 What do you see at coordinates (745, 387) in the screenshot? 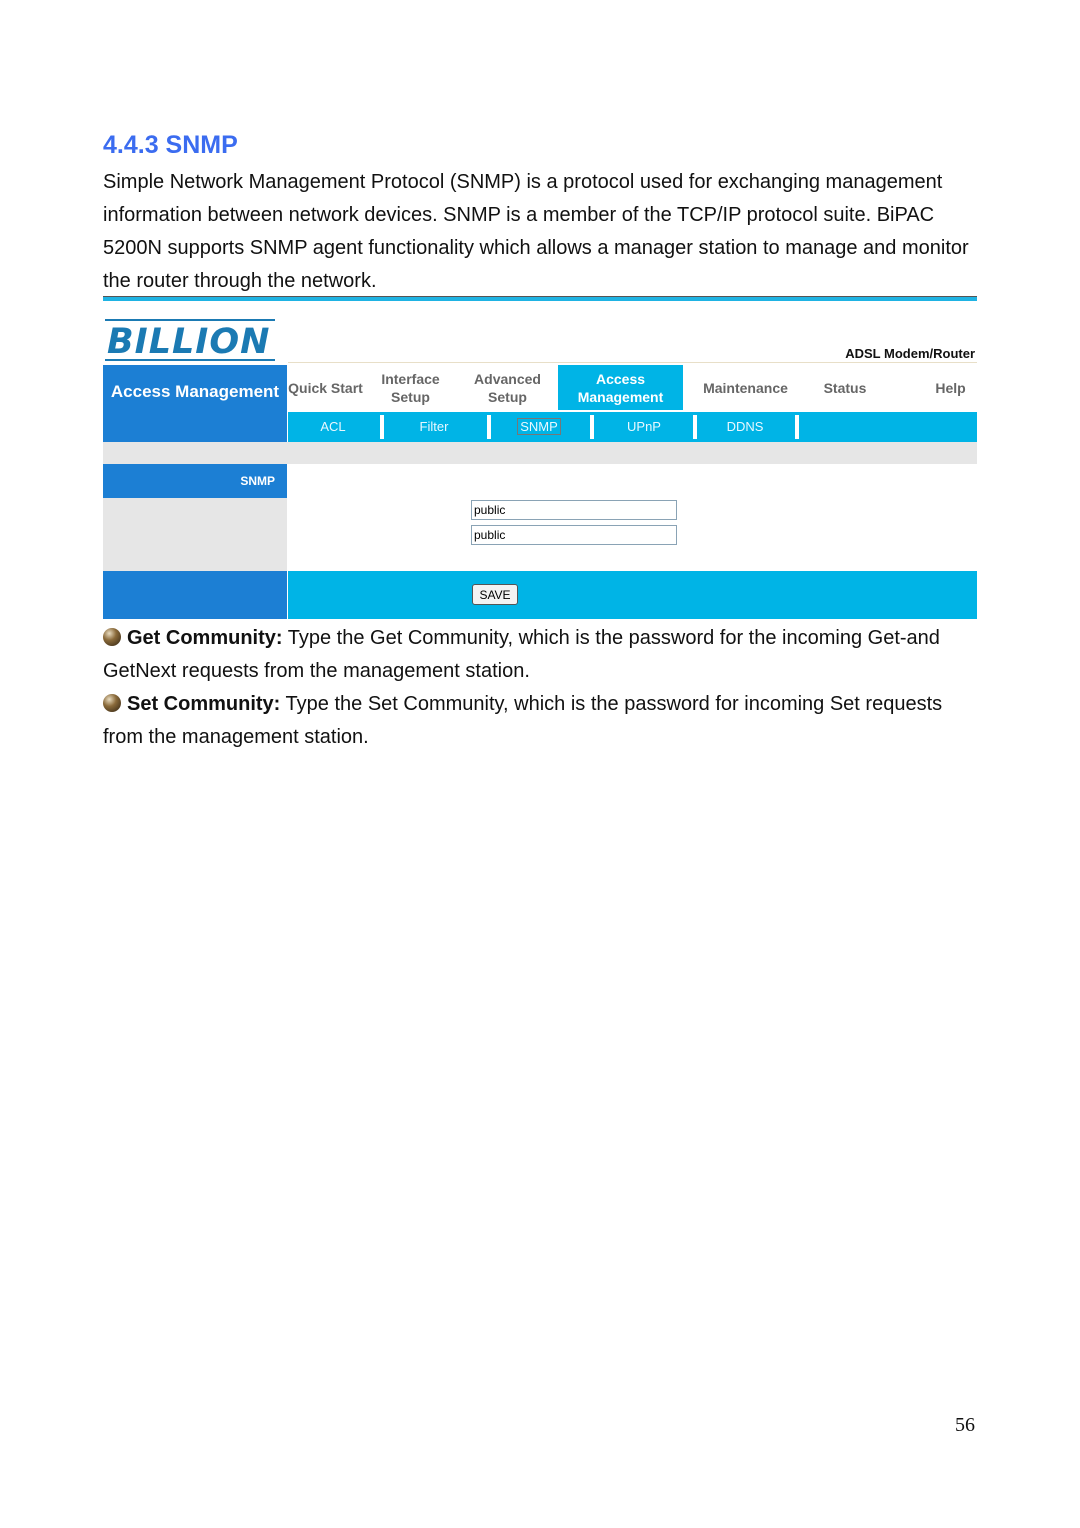
I see `tab-maintenance: Maintenance` at bounding box center [745, 387].